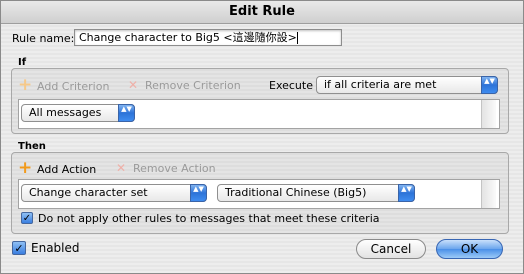 This screenshot has width=524, height=274. Describe the element at coordinates (27, 218) in the screenshot. I see `stop-rules-checkbox: ✓` at that location.